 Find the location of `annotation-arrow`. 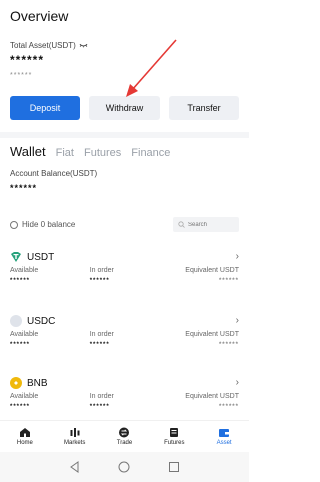

annotation-arrow is located at coordinates (151, 68).